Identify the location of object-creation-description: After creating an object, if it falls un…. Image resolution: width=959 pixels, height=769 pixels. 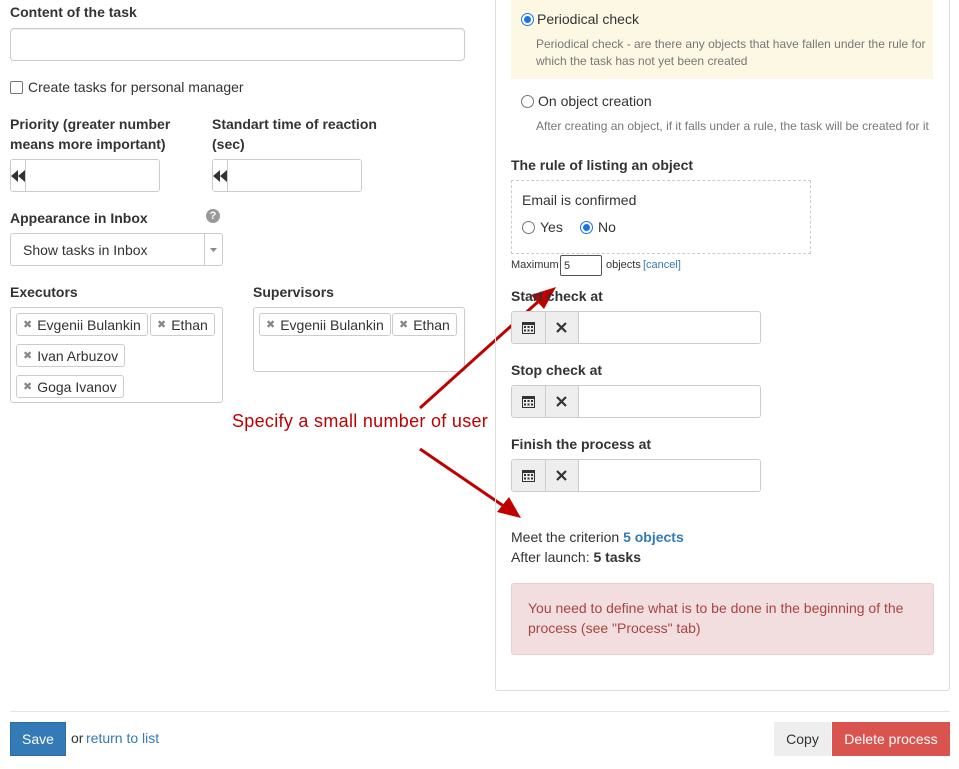
(732, 126).